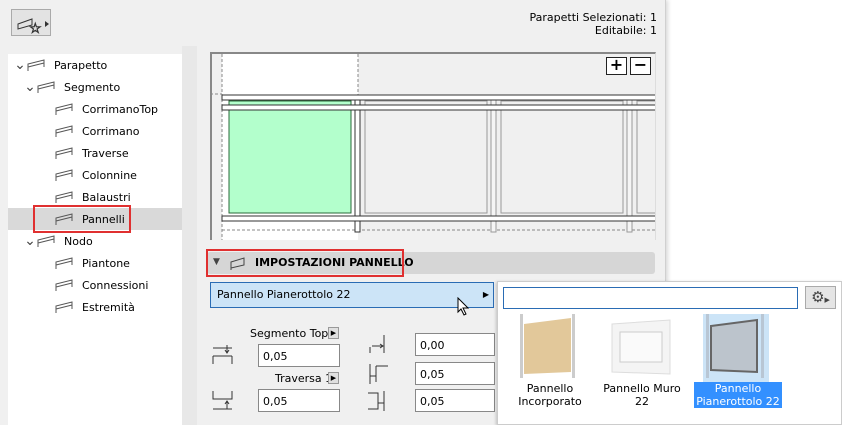  I want to click on tree-item: ⌄ Segmento, so click(95, 87).